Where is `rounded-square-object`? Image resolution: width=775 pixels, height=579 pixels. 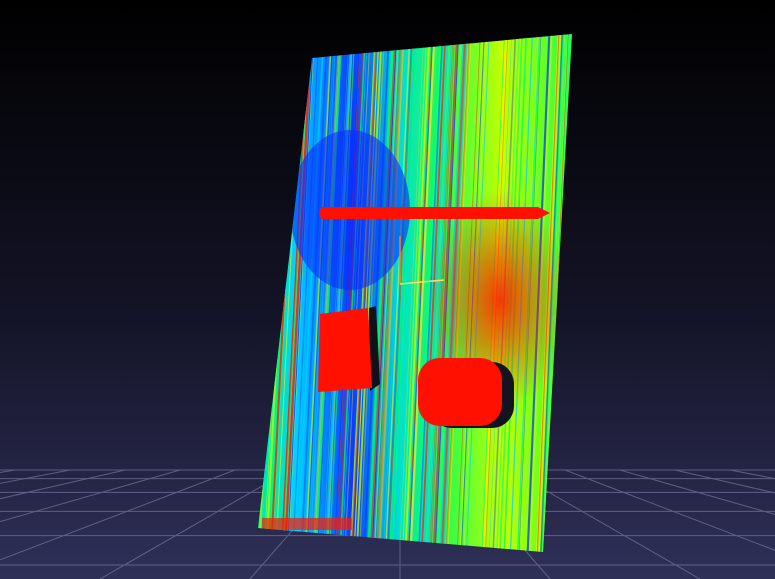
rounded-square-object is located at coordinates (460, 392).